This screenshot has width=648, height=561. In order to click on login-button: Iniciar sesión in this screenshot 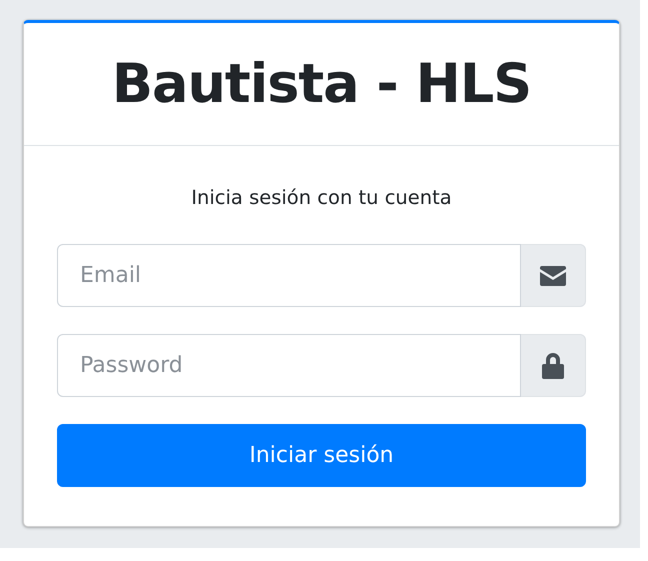, I will do `click(321, 456)`.